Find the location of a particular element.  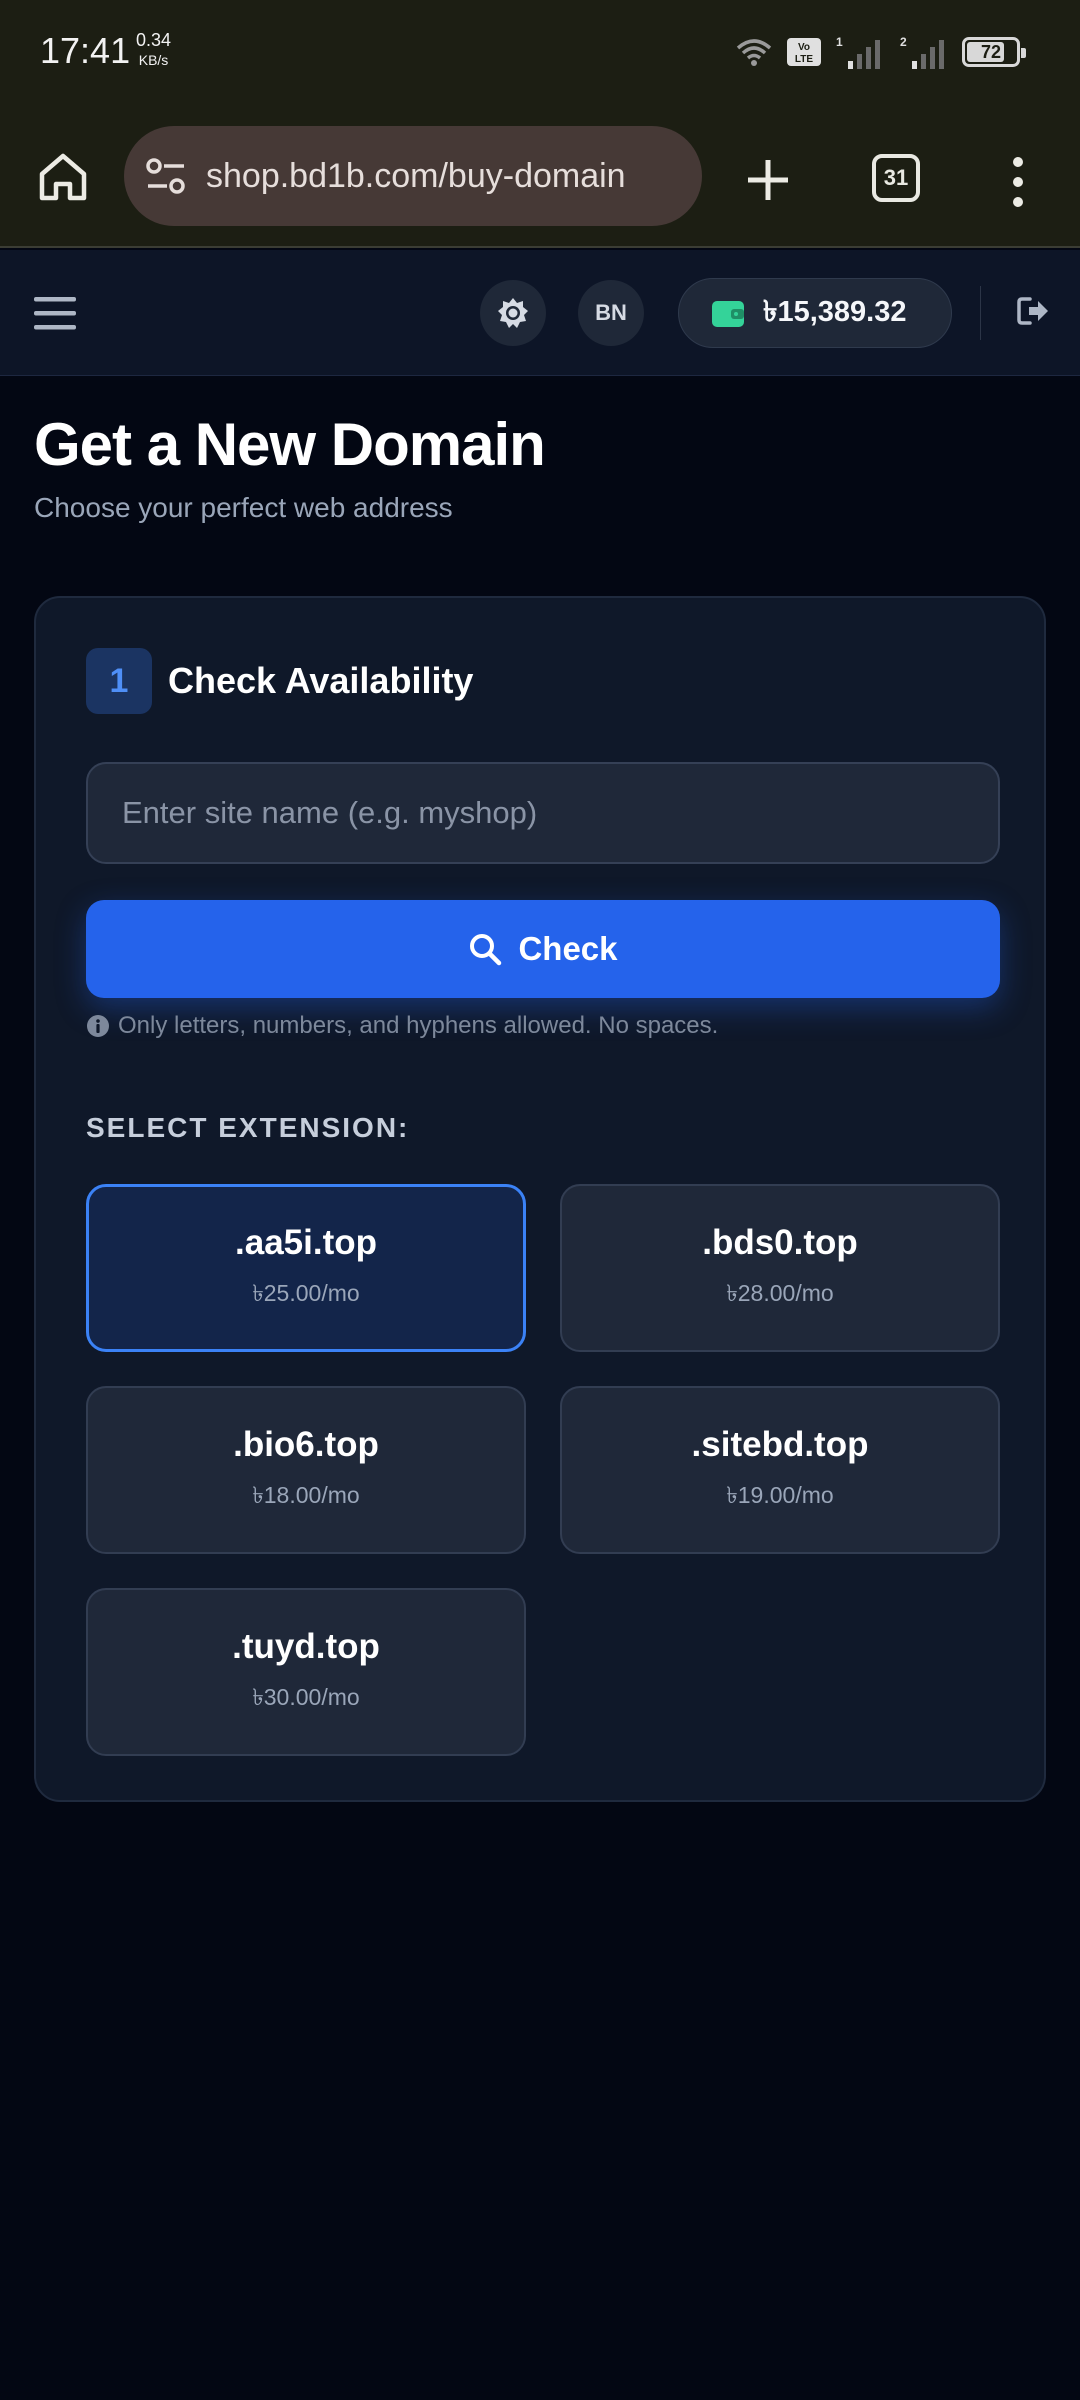

battery-icon: 72 is located at coordinates (994, 52).